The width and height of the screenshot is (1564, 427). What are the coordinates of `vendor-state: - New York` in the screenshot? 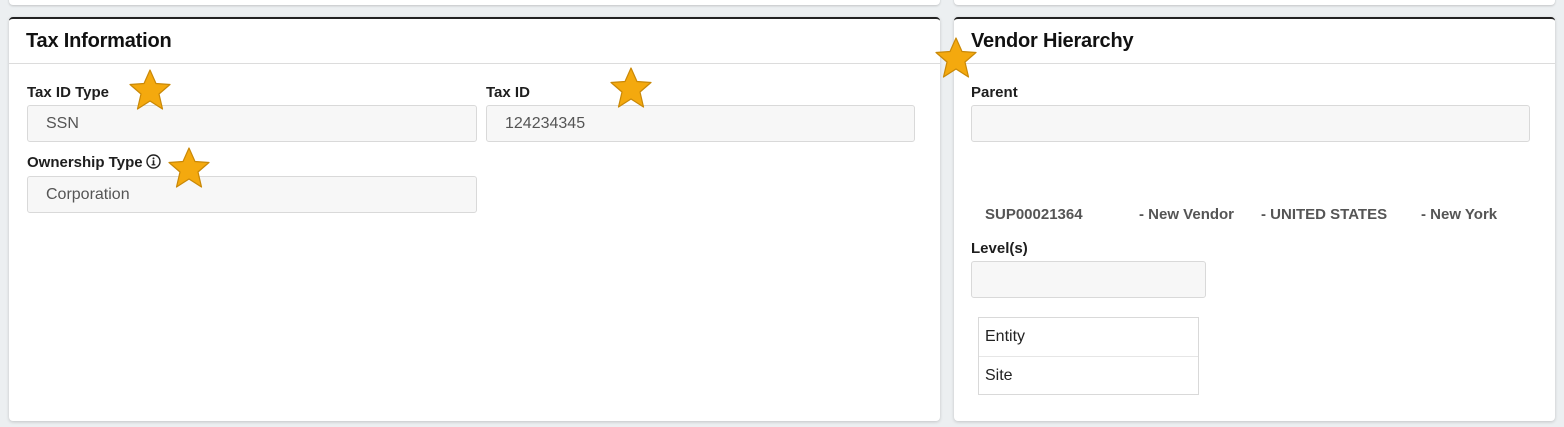 It's located at (1459, 214).